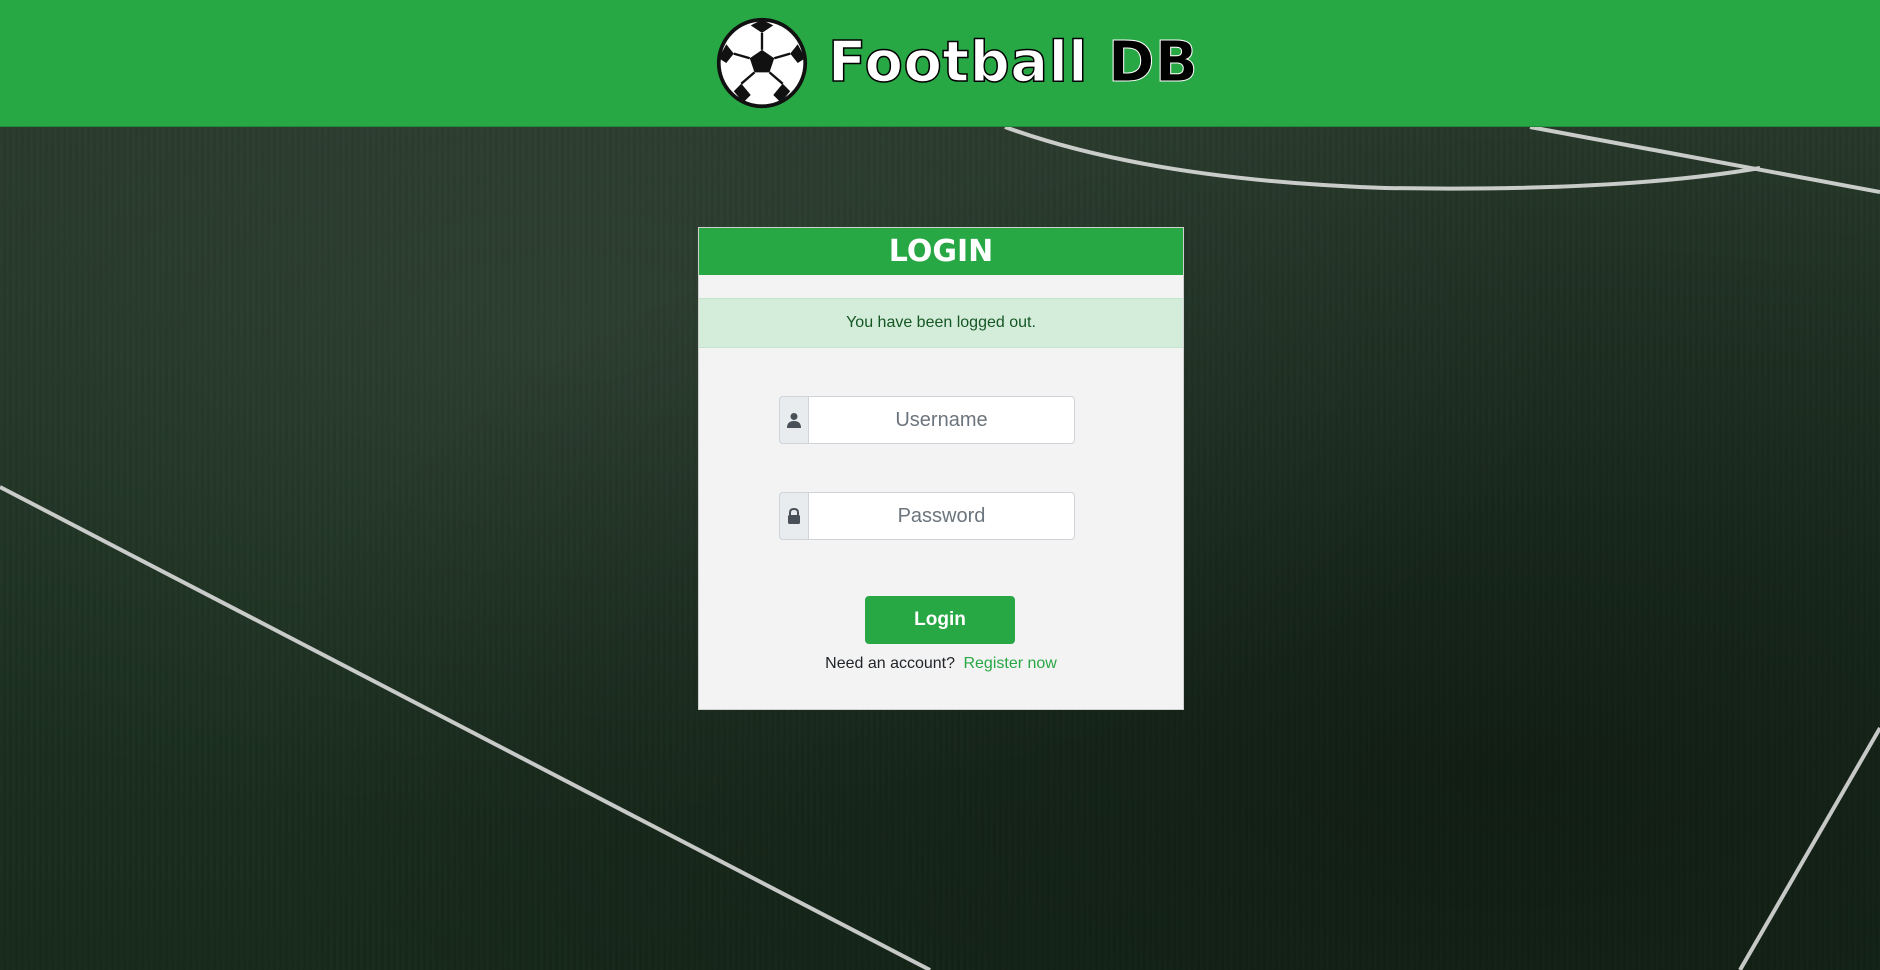 This screenshot has height=970, width=1880. I want to click on login-button: Login, so click(940, 620).